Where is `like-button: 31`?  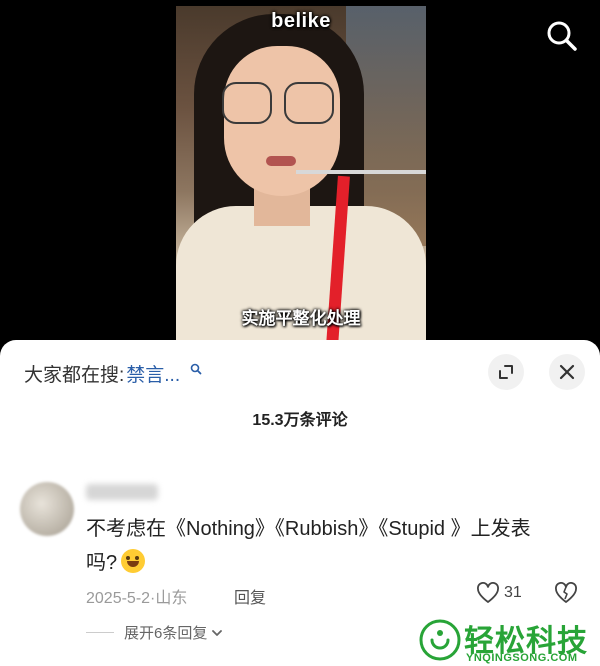 like-button: 31 is located at coordinates (499, 593).